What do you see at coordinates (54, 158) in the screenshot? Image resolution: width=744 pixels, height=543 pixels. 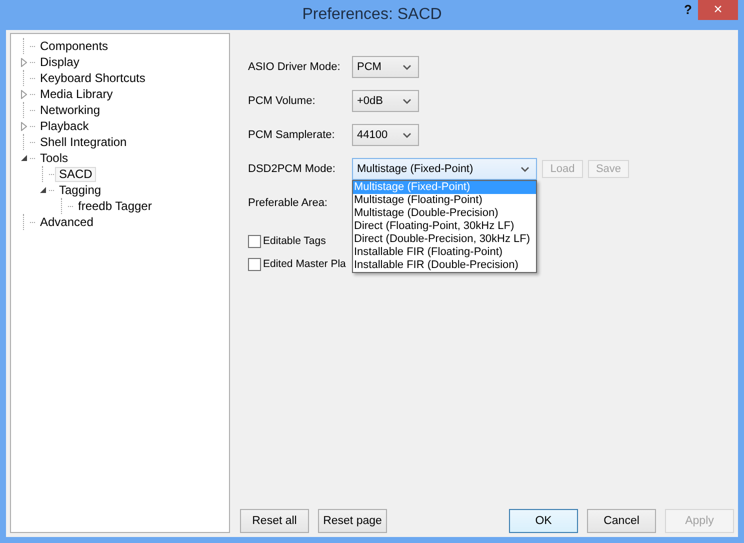 I see `tree-item: Tools` at bounding box center [54, 158].